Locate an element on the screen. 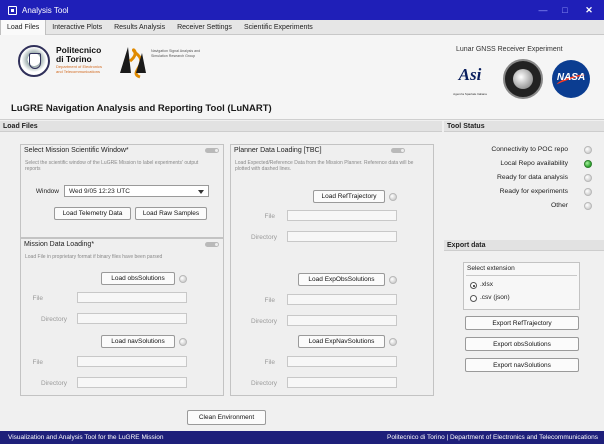 This screenshot has height=444, width=604. status-local-repo-lamp is located at coordinates (588, 164).